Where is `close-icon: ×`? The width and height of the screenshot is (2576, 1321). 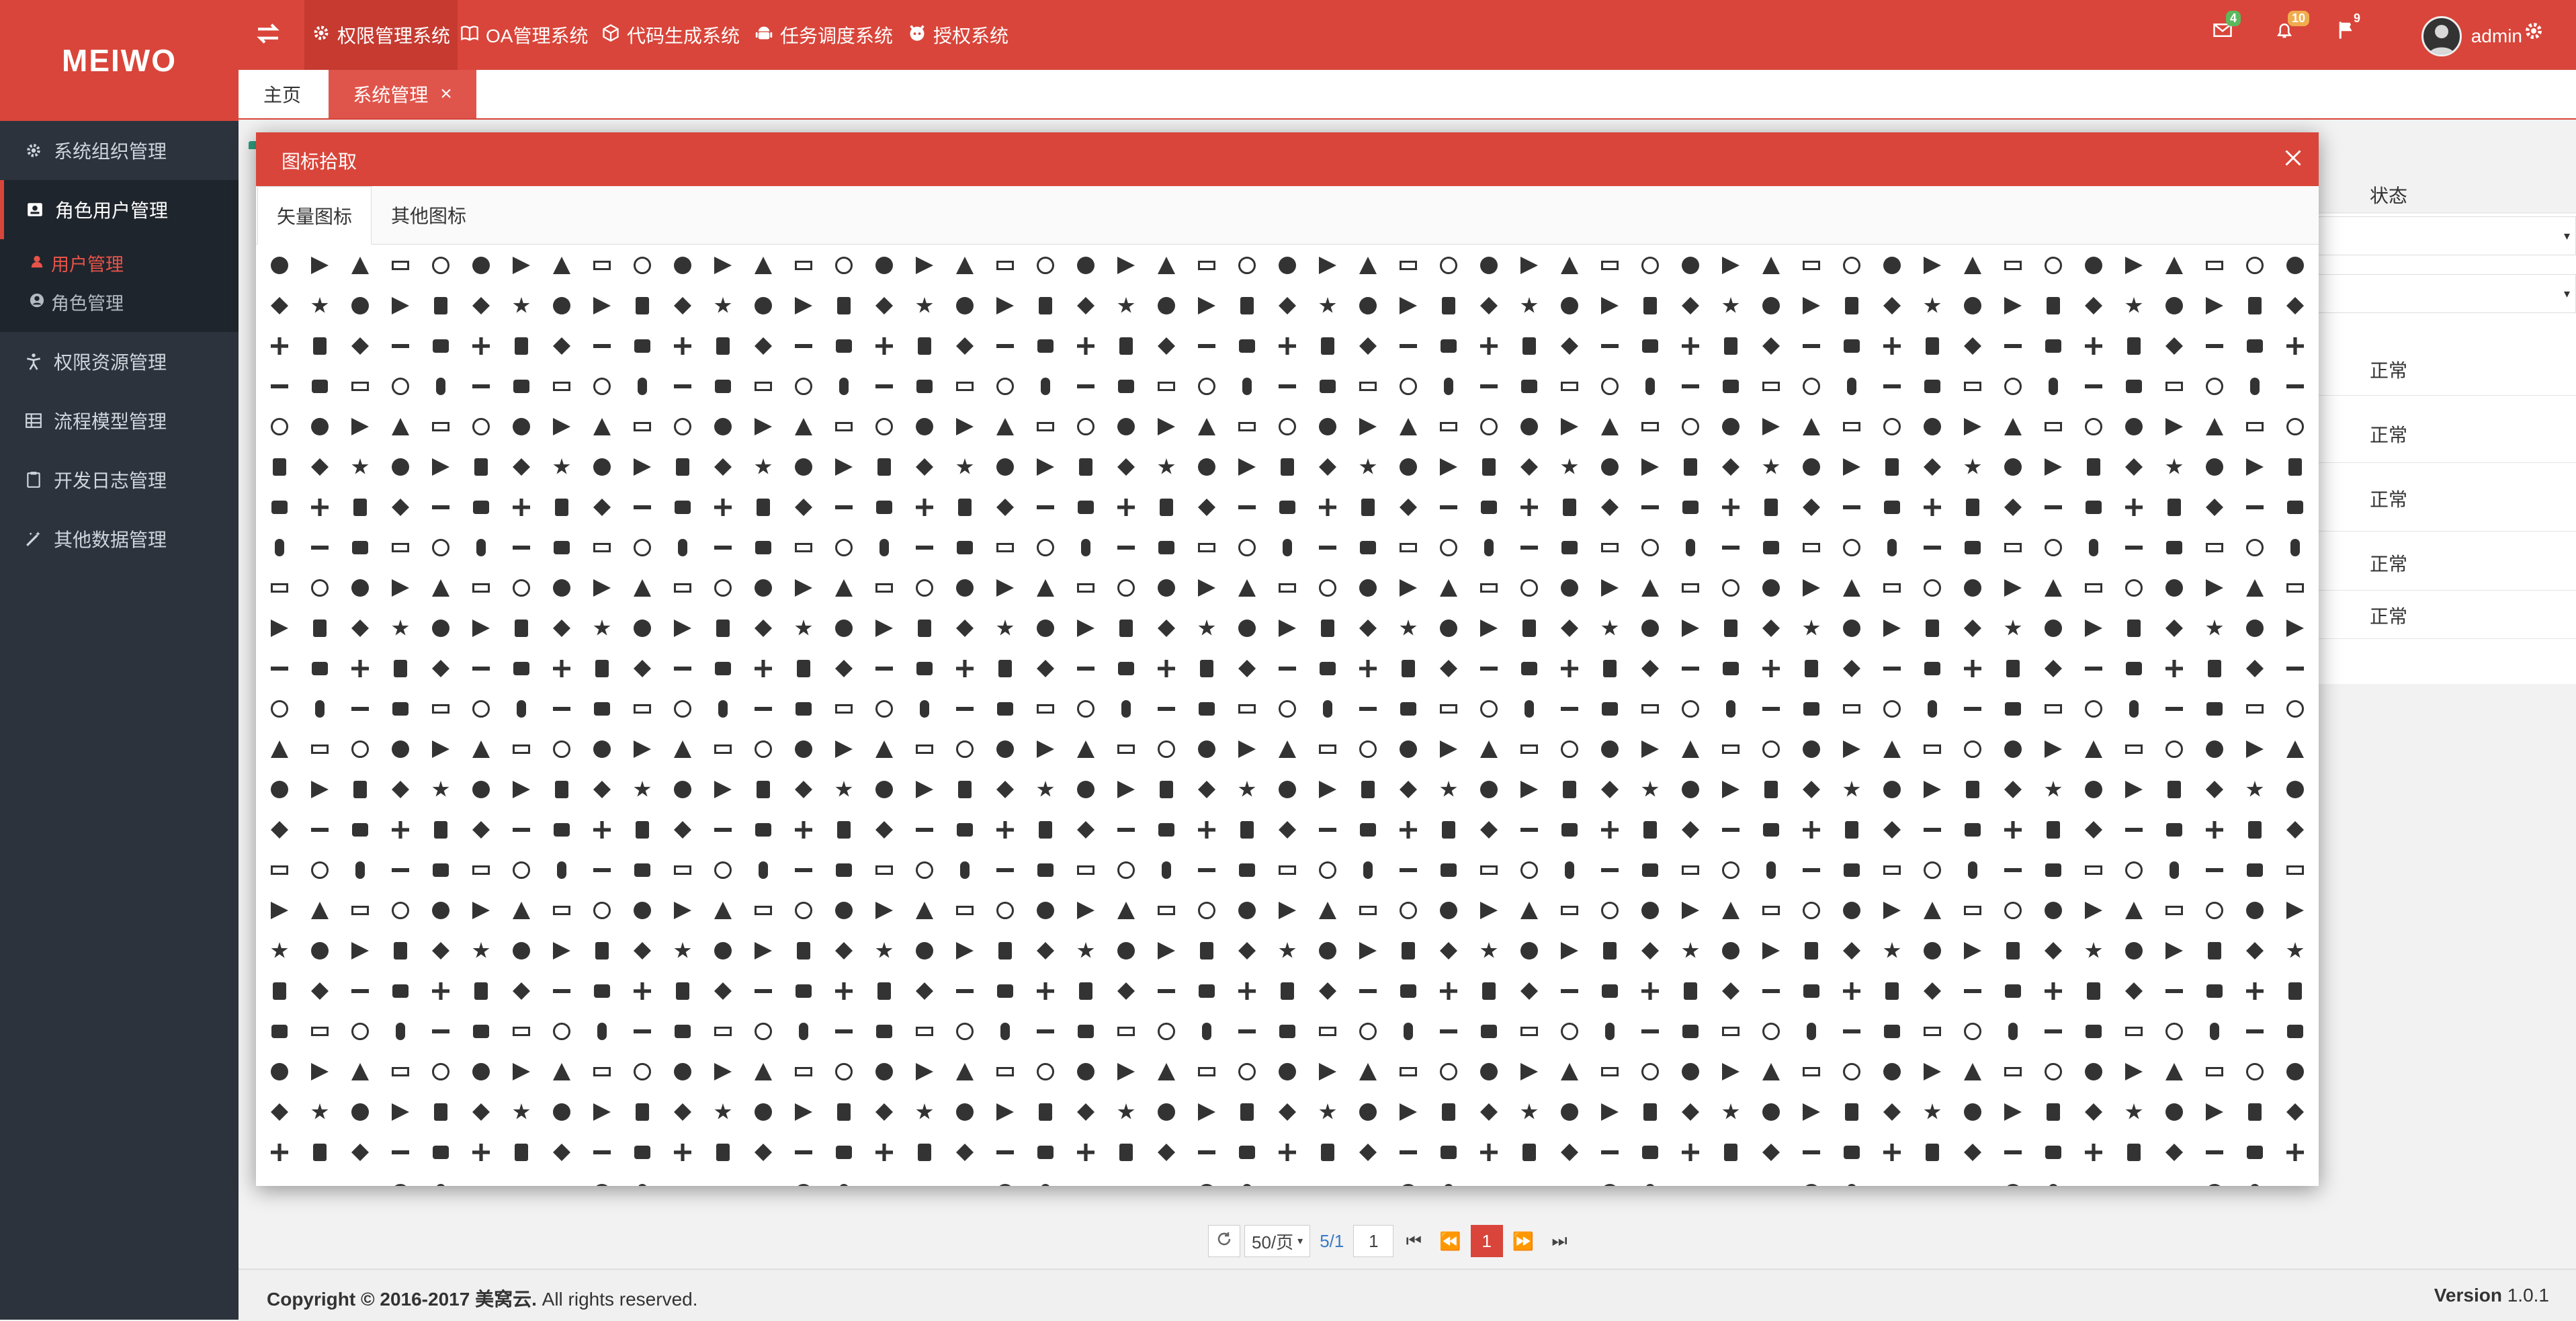
close-icon: × is located at coordinates (446, 94).